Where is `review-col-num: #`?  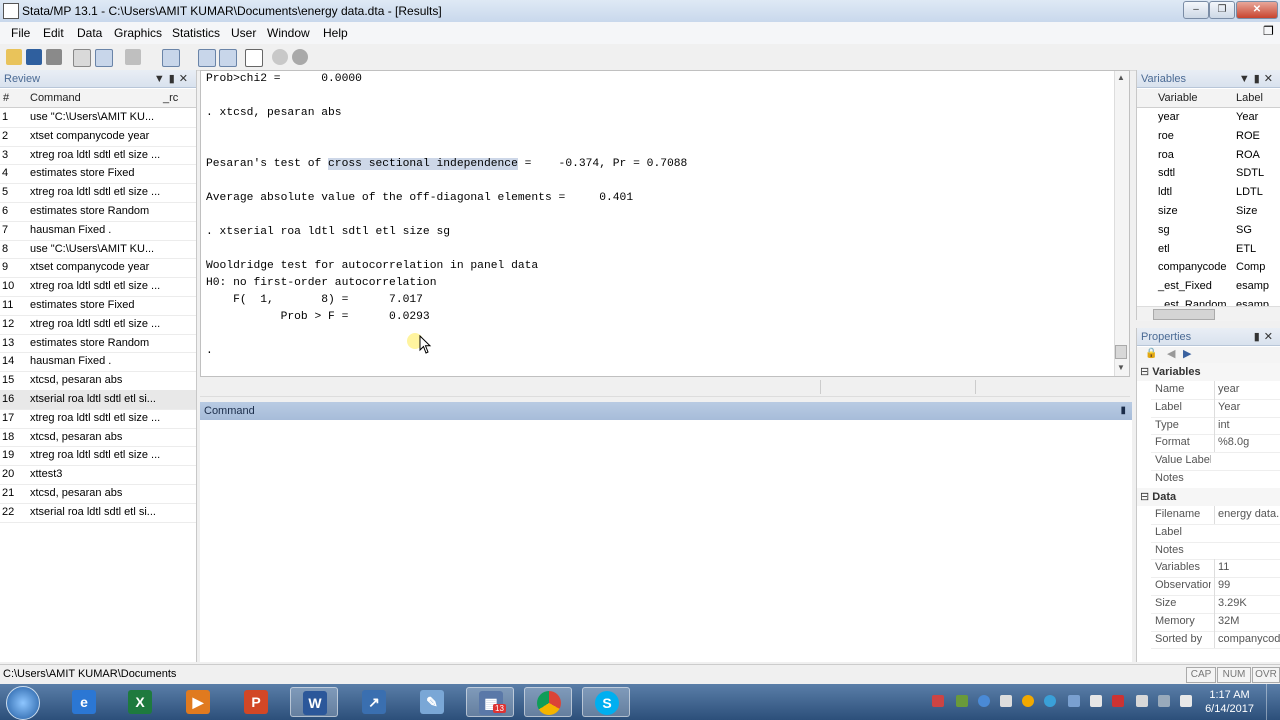 review-col-num: # is located at coordinates (6, 98).